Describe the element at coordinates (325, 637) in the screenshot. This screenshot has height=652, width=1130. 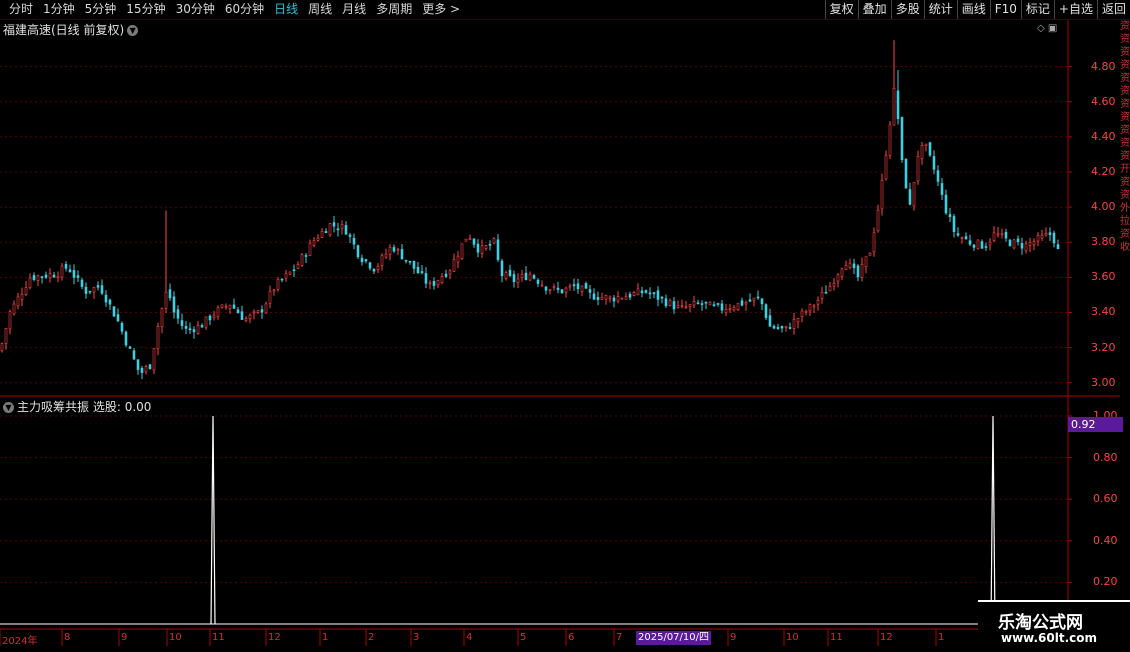
I see `x-axis-label: 1` at that location.